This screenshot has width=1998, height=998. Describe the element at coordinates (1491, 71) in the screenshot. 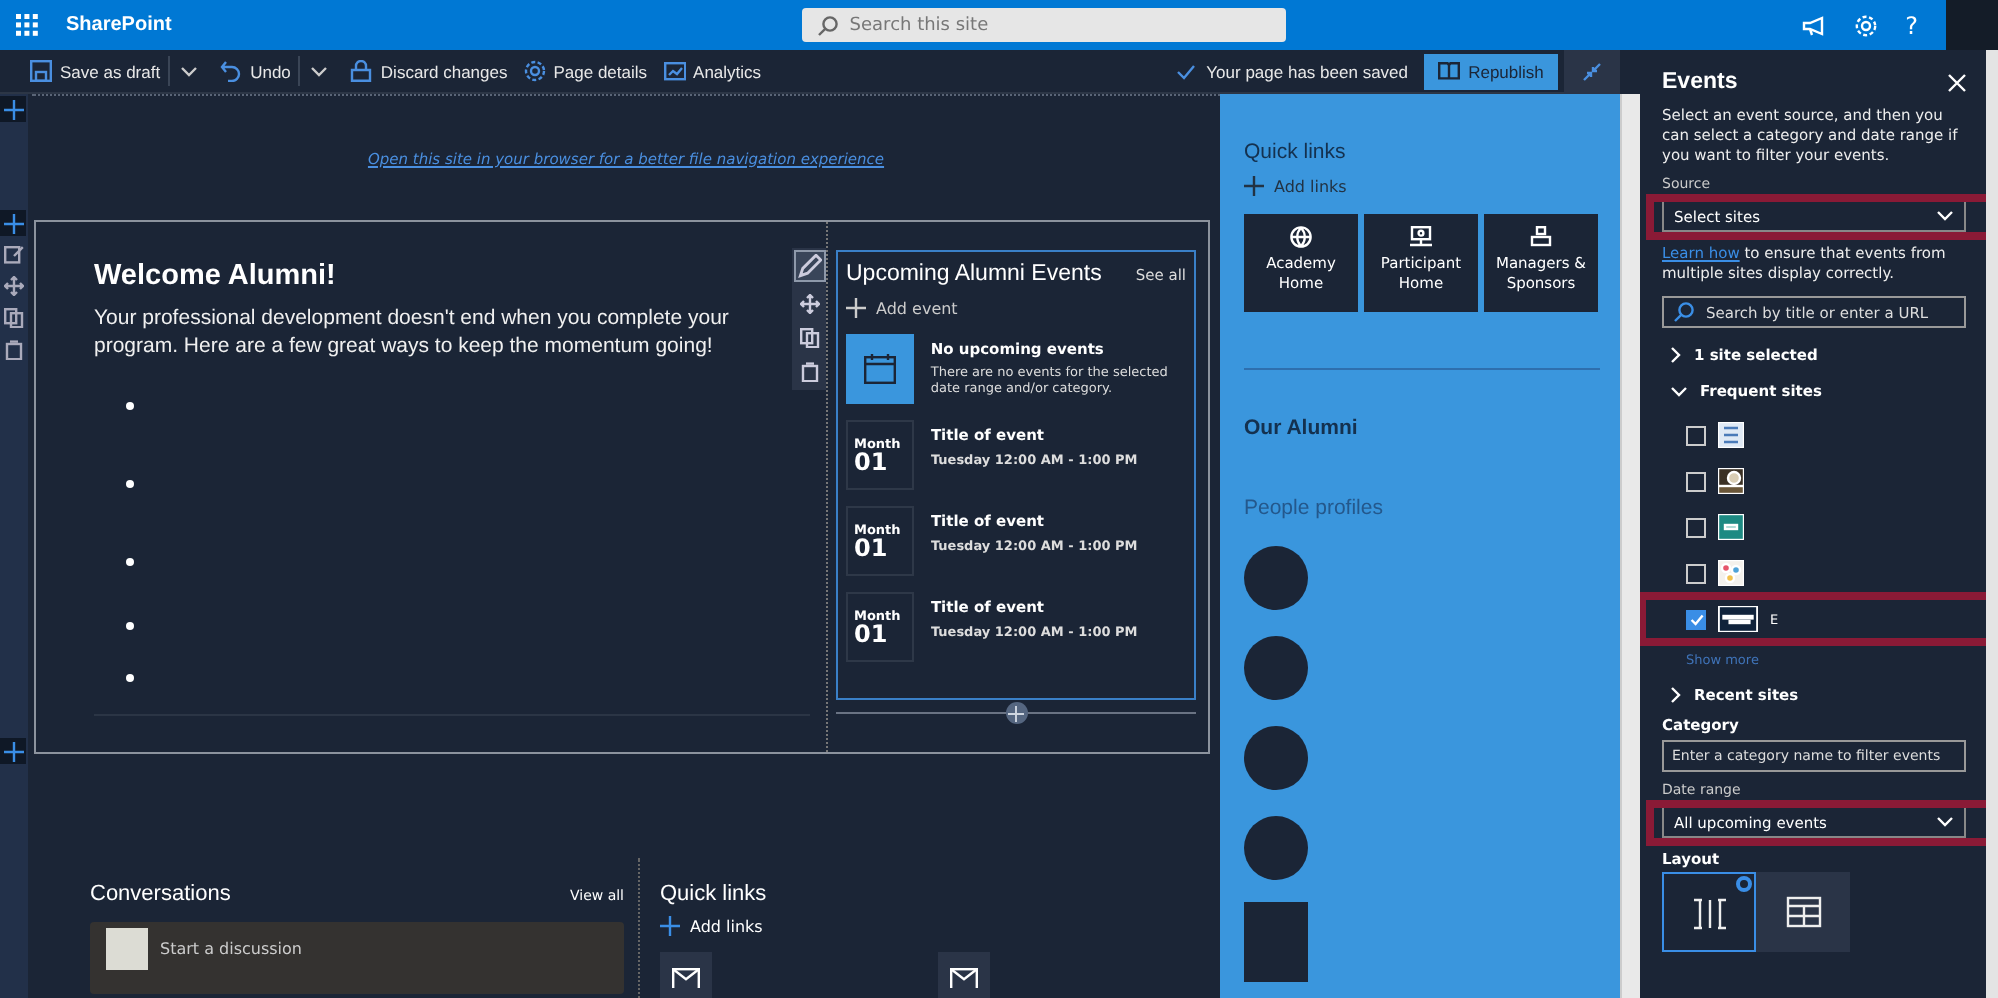

I see `republish-button: Republish` at that location.